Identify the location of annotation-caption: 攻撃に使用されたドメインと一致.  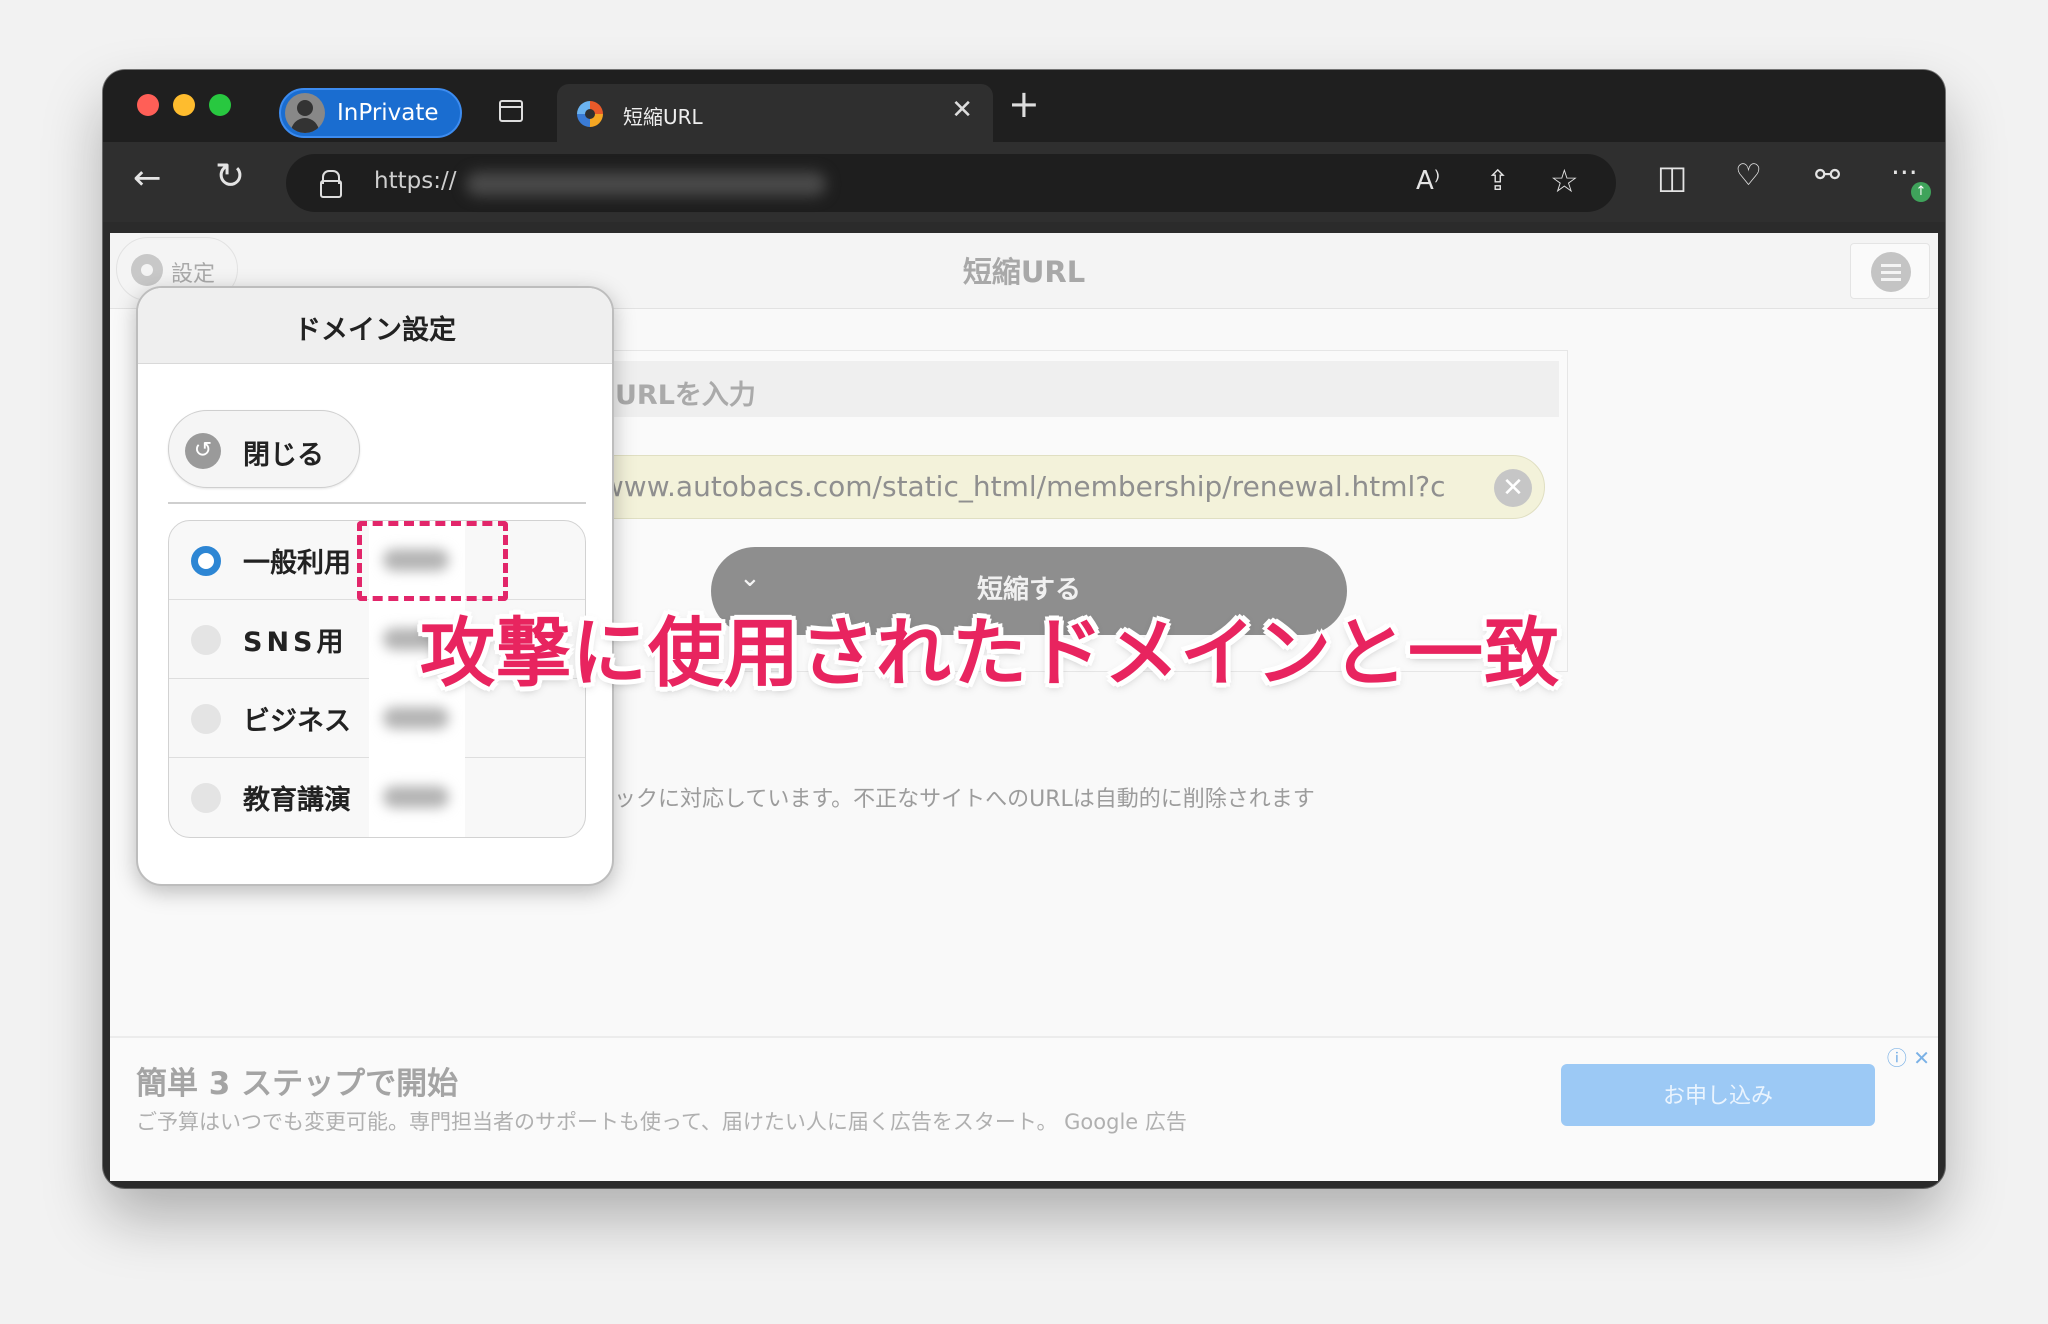
(990, 653).